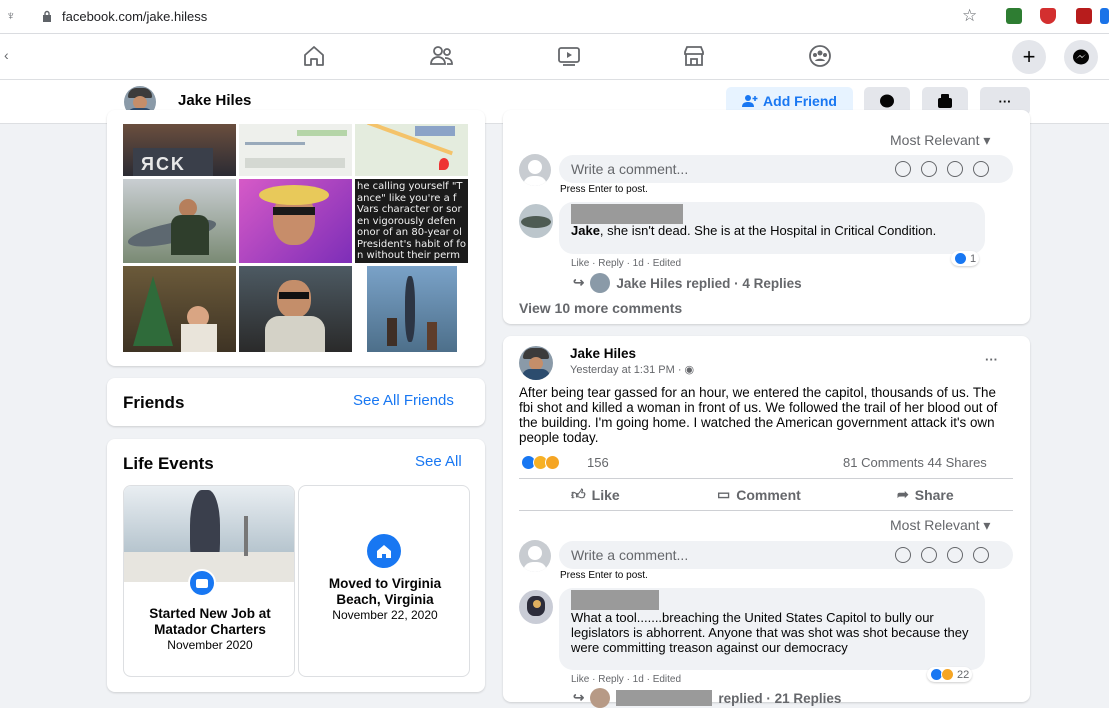 This screenshot has width=1109, height=708. What do you see at coordinates (969, 16) in the screenshot?
I see `bookmark-star-icon: ☆` at bounding box center [969, 16].